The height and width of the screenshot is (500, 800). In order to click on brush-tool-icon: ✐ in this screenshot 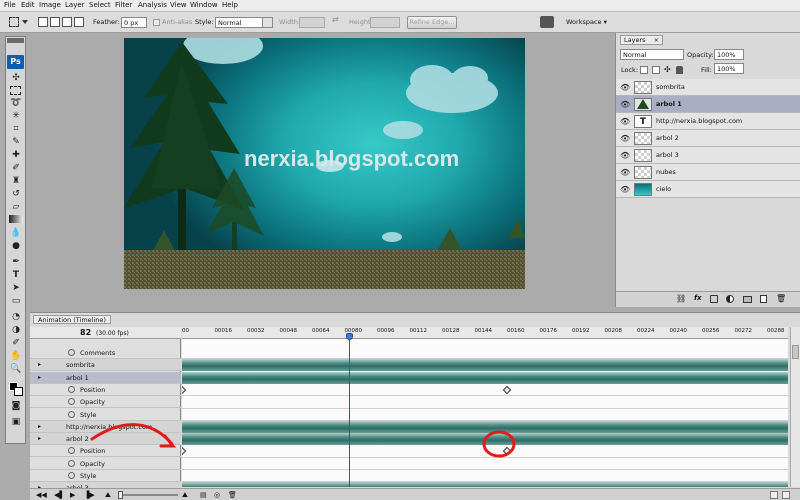, I will do `click(16, 168)`.